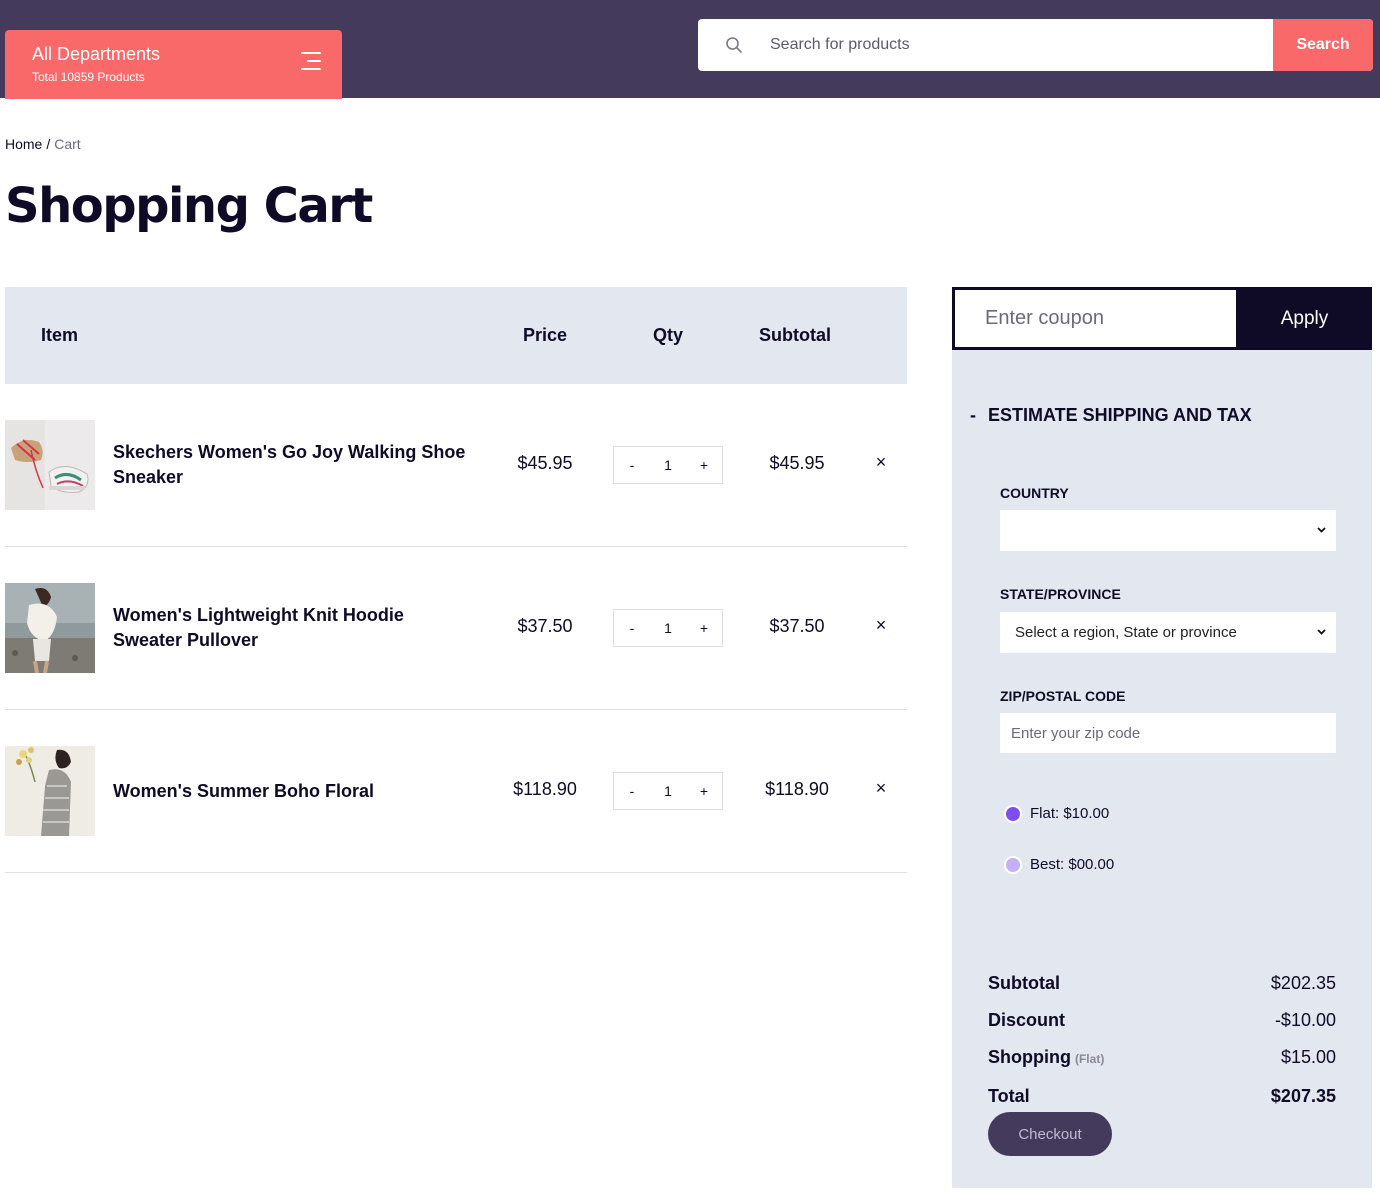  I want to click on collapse-toggle: -, so click(973, 415).